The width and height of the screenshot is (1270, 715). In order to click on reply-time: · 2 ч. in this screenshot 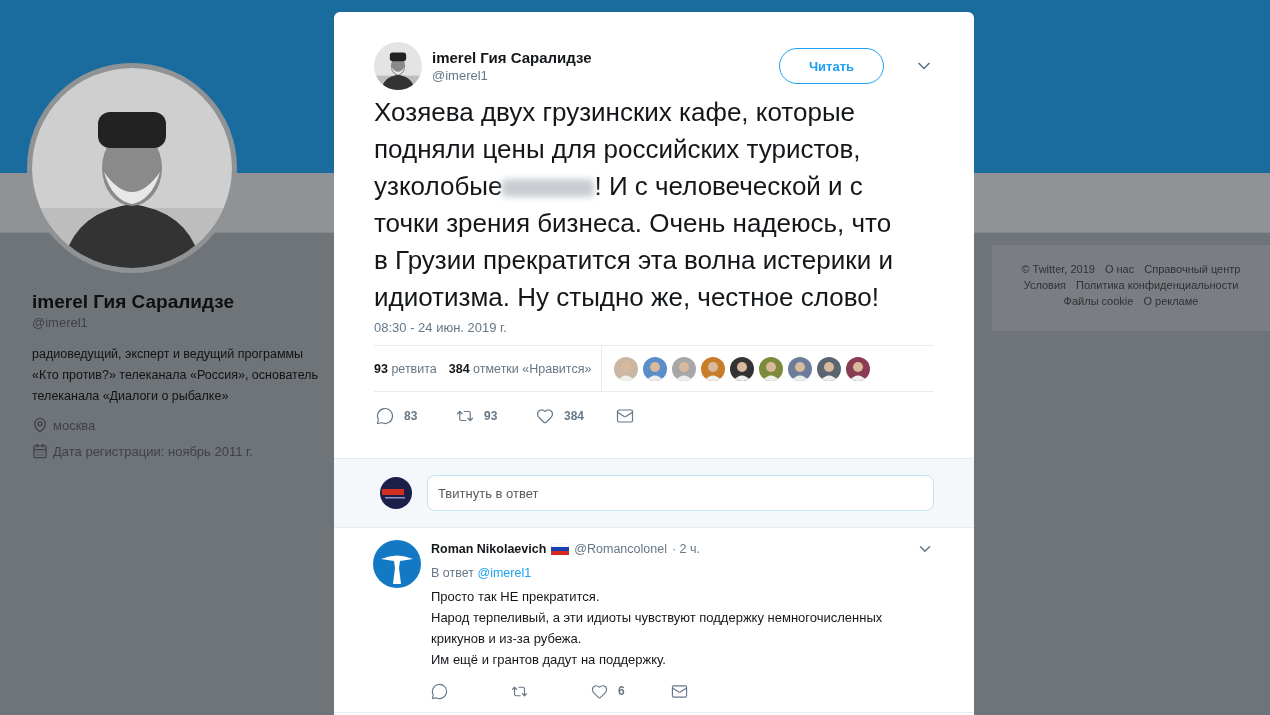, I will do `click(685, 549)`.